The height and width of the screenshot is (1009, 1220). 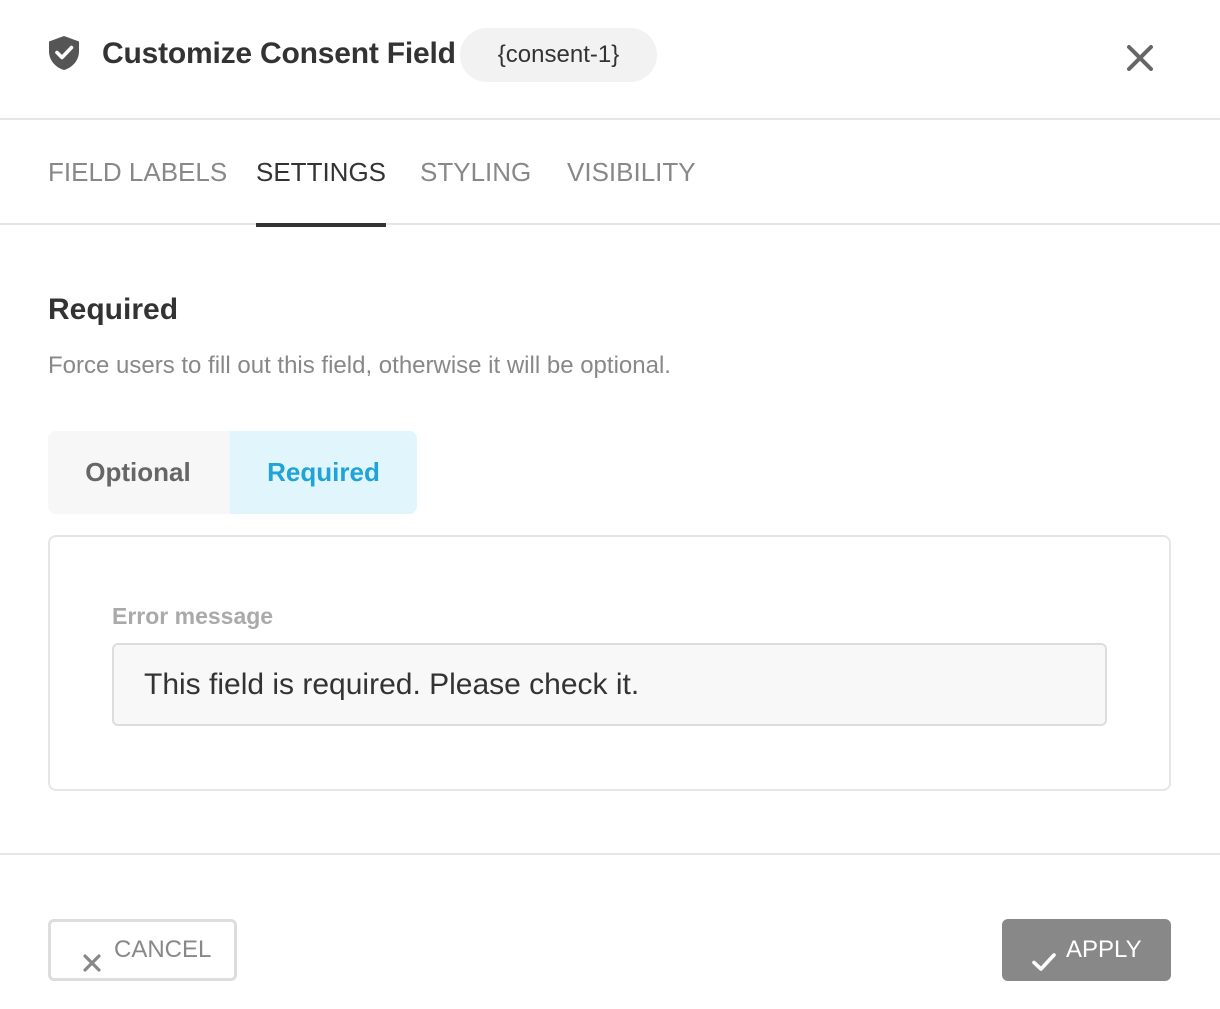 I want to click on checkmark-icon, so click(x=1044, y=954).